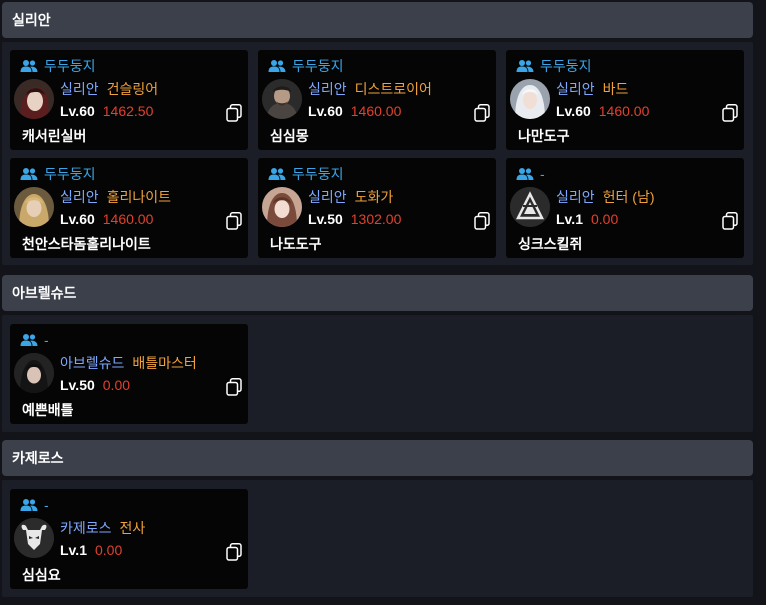 The height and width of the screenshot is (605, 766). I want to click on character-card: 두두둥지 실리안 바드 Lv.60 1460.00 나만도구, so click(625, 100).